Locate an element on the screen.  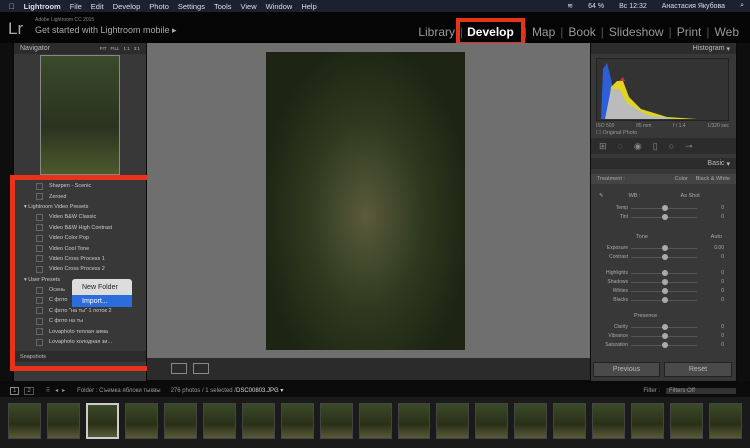
zoom-fill: FILL is located at coordinates (114, 48).